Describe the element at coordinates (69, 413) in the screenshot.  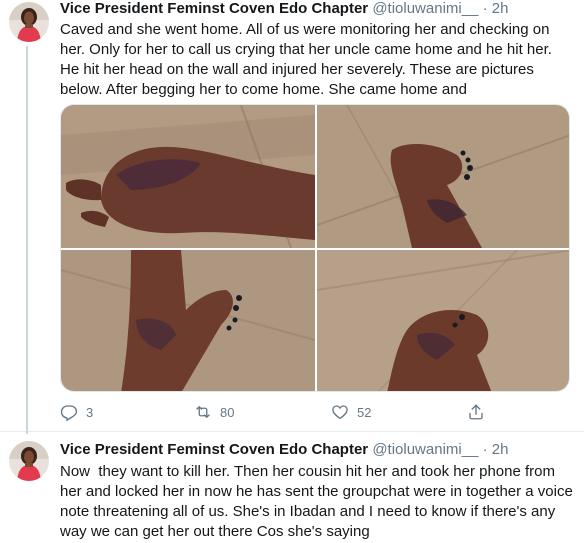
I see `reply-icon` at that location.